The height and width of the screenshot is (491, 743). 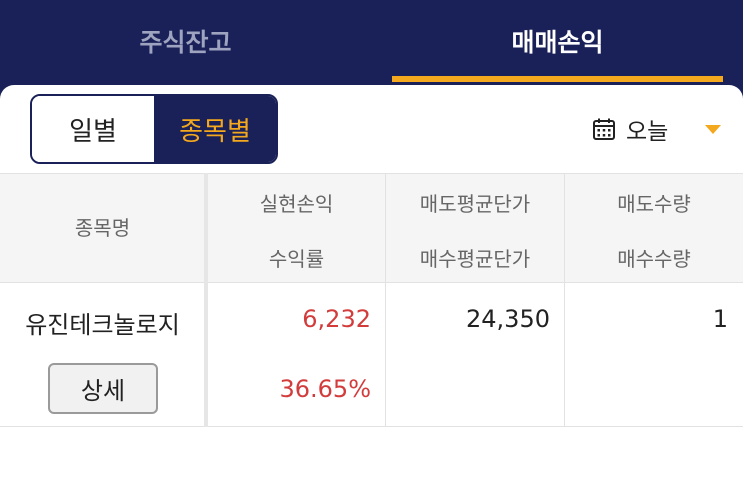 What do you see at coordinates (325, 389) in the screenshot?
I see `return-rate-value: 36.65%` at bounding box center [325, 389].